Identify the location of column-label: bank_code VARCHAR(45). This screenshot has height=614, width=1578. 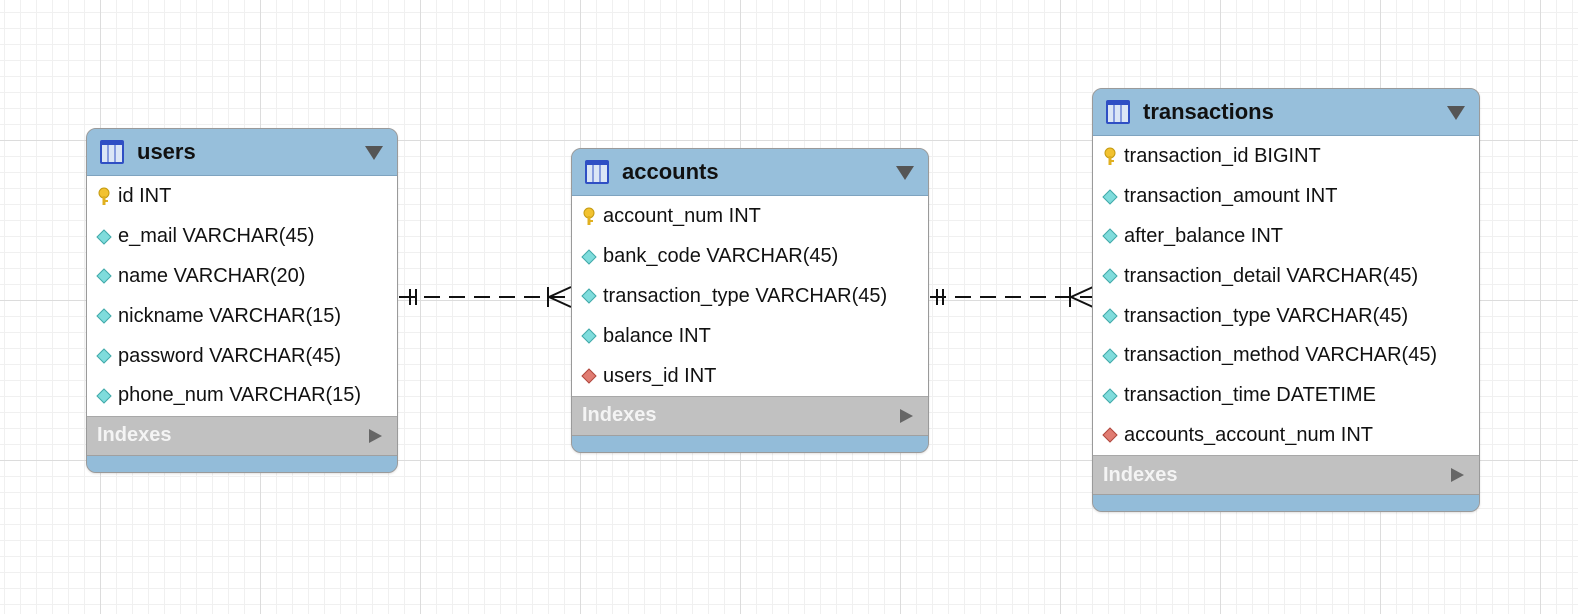
(721, 256).